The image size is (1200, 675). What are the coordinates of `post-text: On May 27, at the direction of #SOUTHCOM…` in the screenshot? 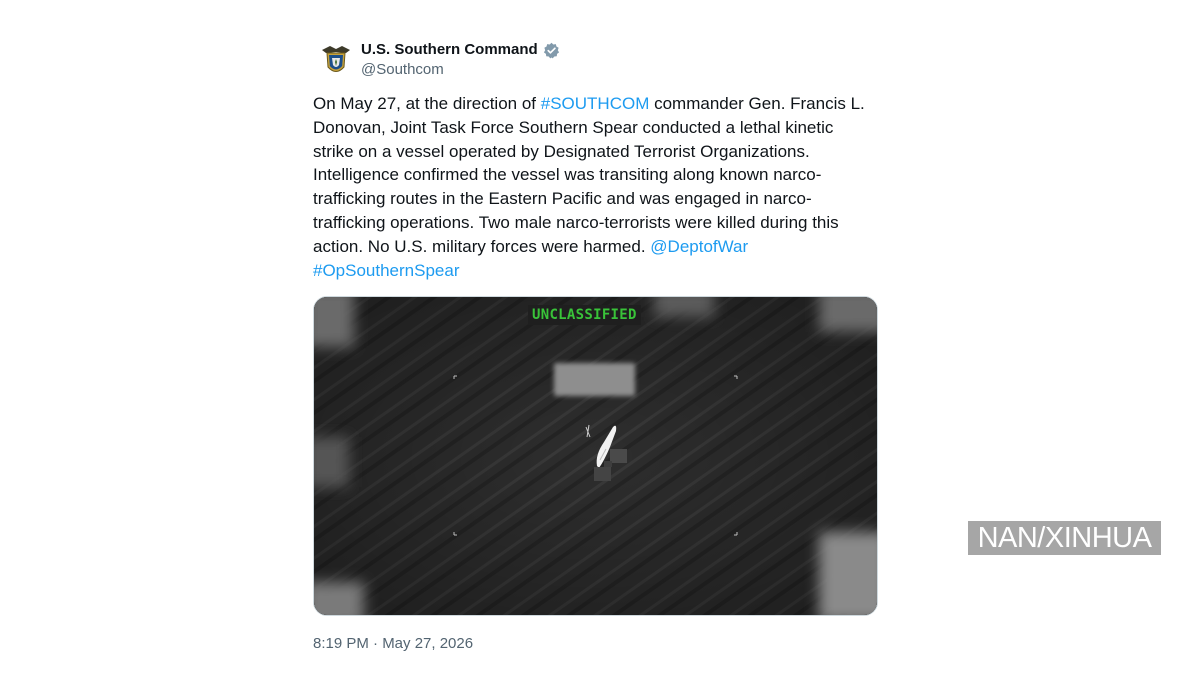 It's located at (595, 187).